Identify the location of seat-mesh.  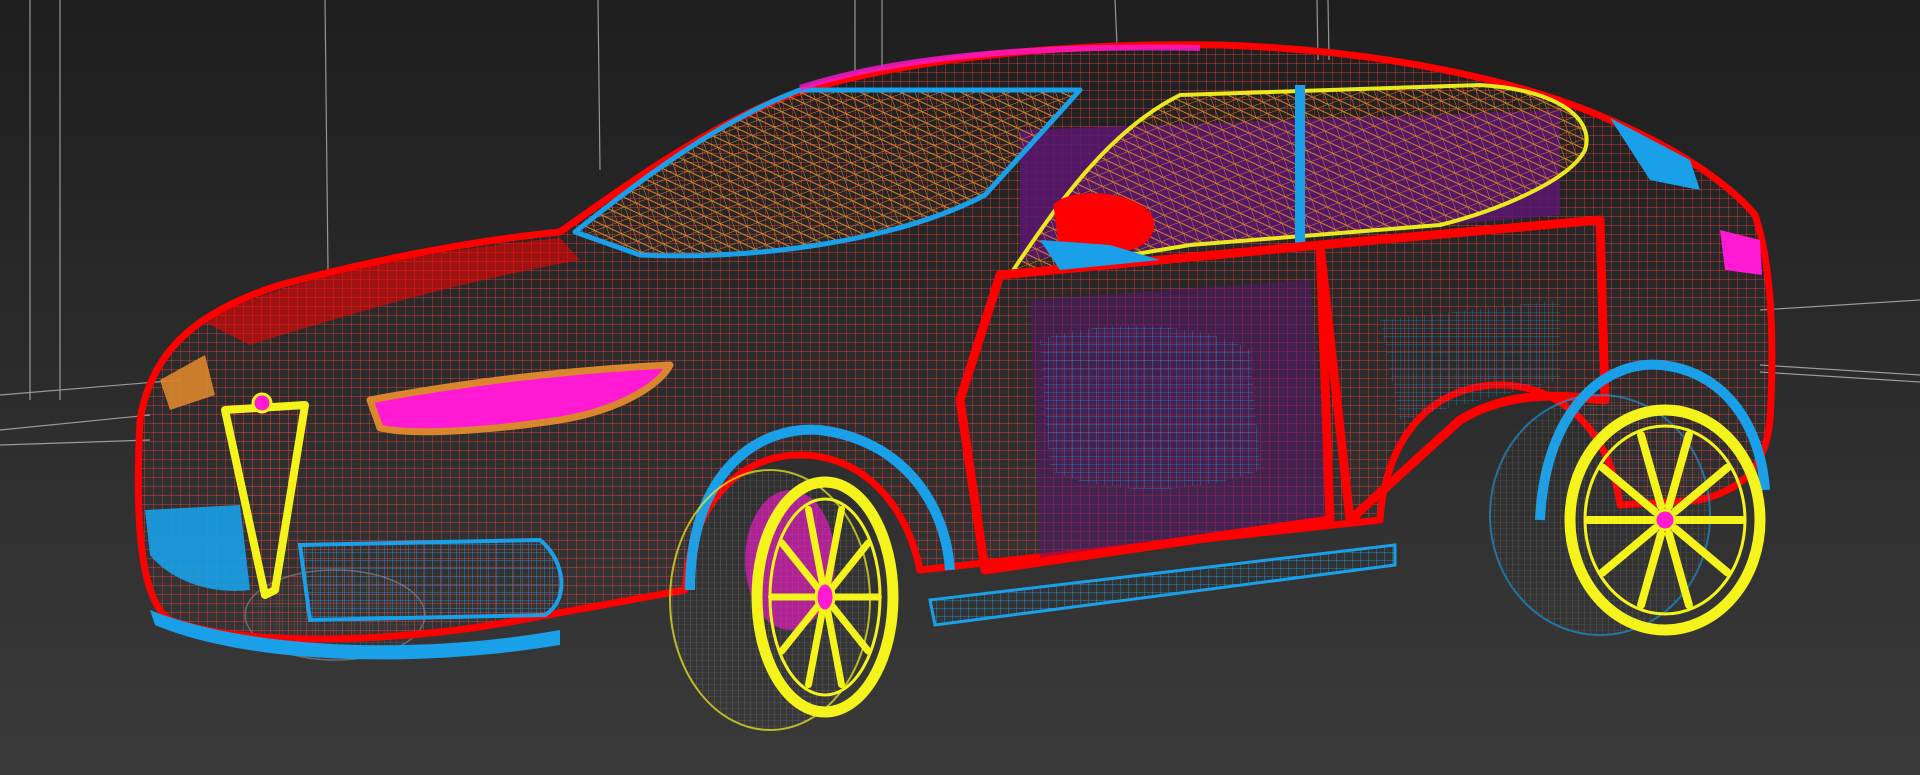
(1150, 407).